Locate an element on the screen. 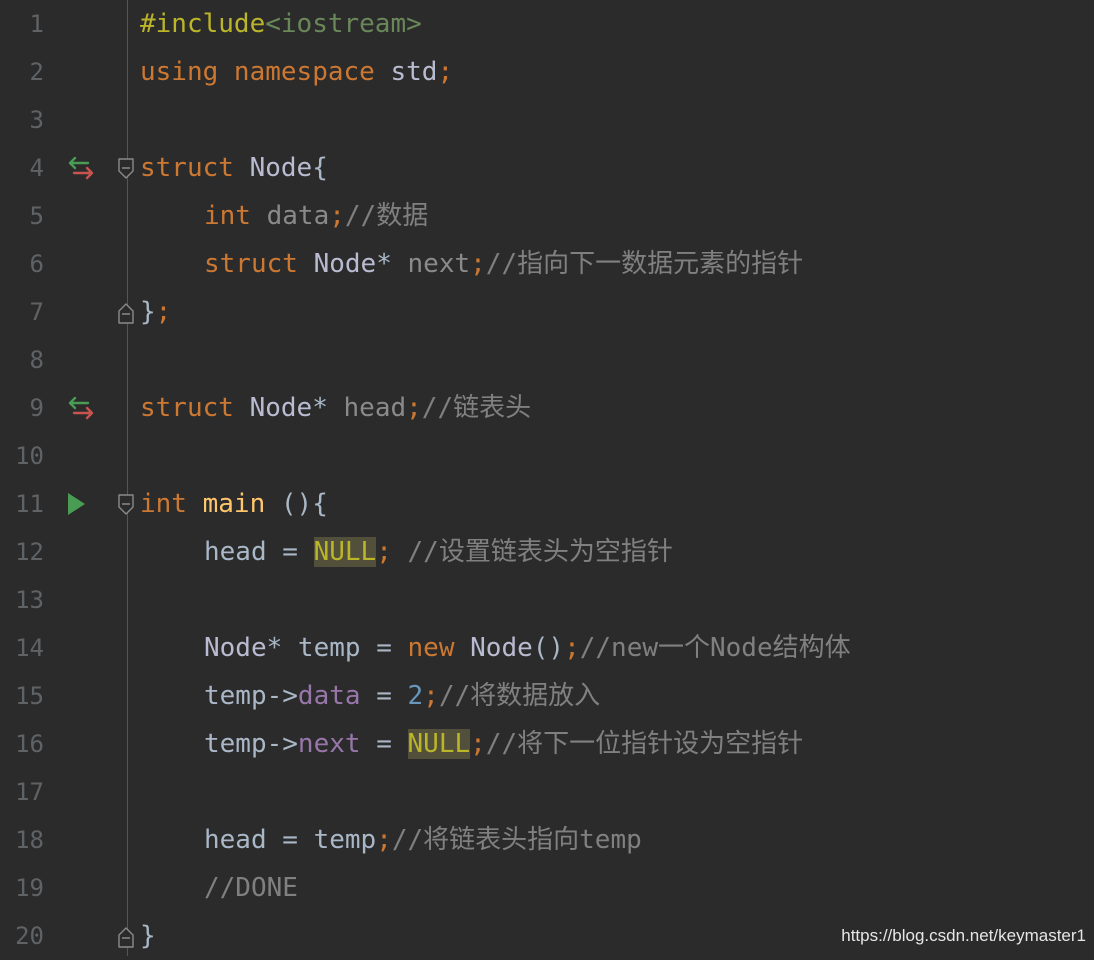  code-text: } is located at coordinates (148, 936).